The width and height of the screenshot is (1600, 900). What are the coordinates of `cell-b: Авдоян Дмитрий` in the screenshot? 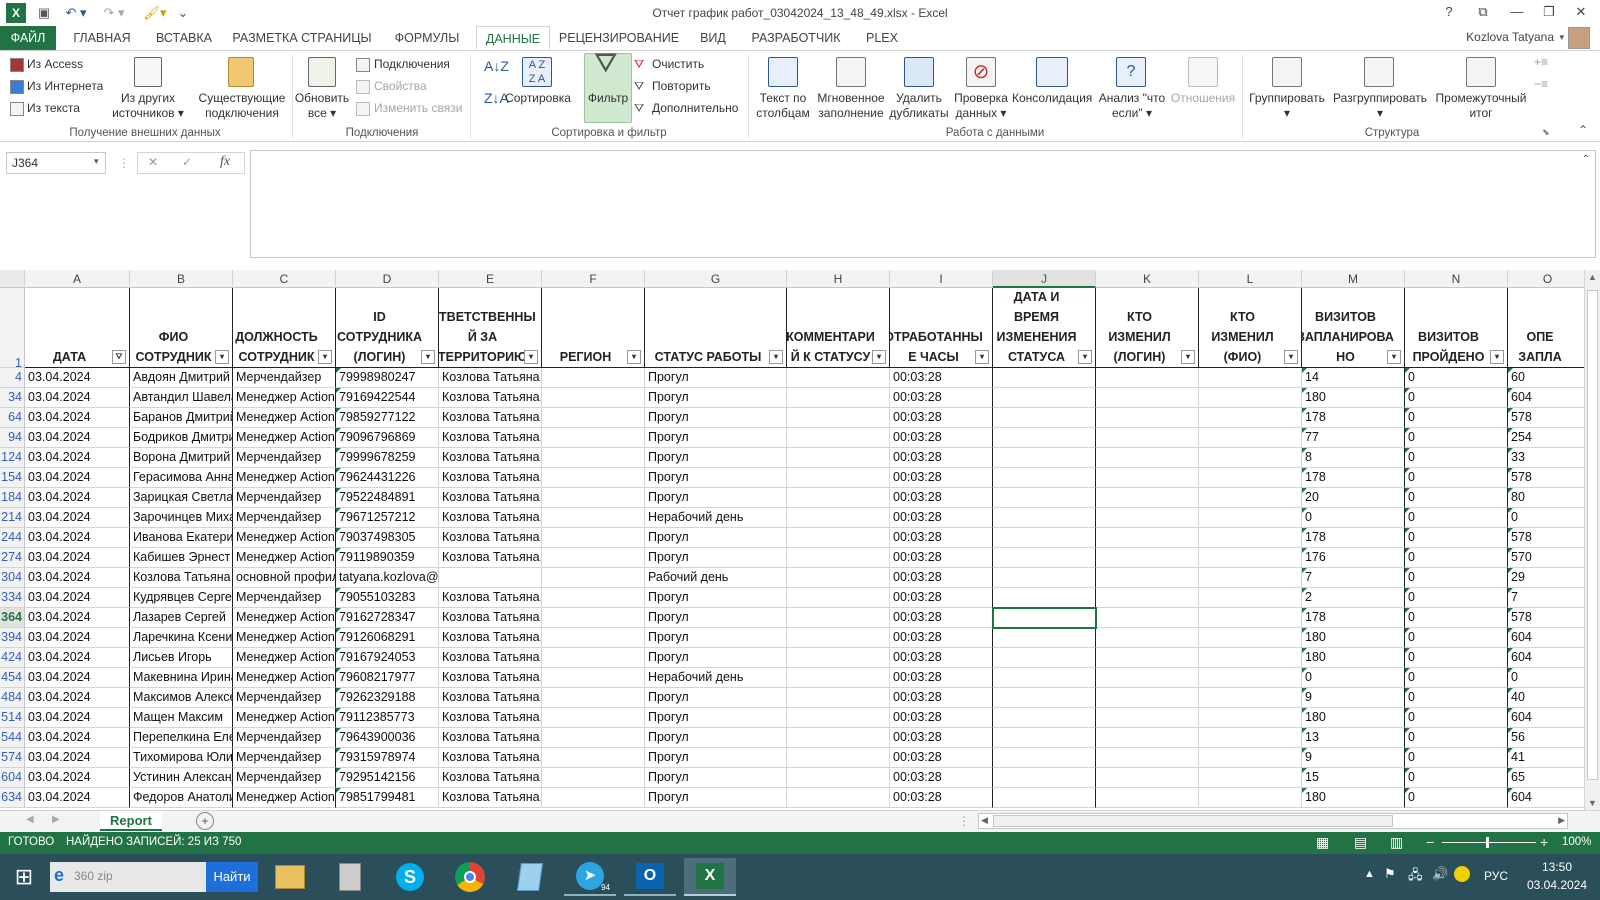 It's located at (181, 378).